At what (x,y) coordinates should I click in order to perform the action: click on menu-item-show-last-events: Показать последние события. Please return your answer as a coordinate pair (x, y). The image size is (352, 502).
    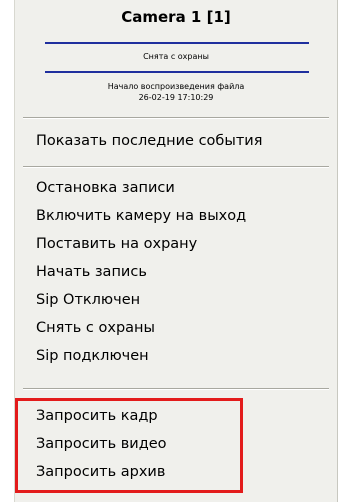
    Looking at the image, I should click on (149, 141).